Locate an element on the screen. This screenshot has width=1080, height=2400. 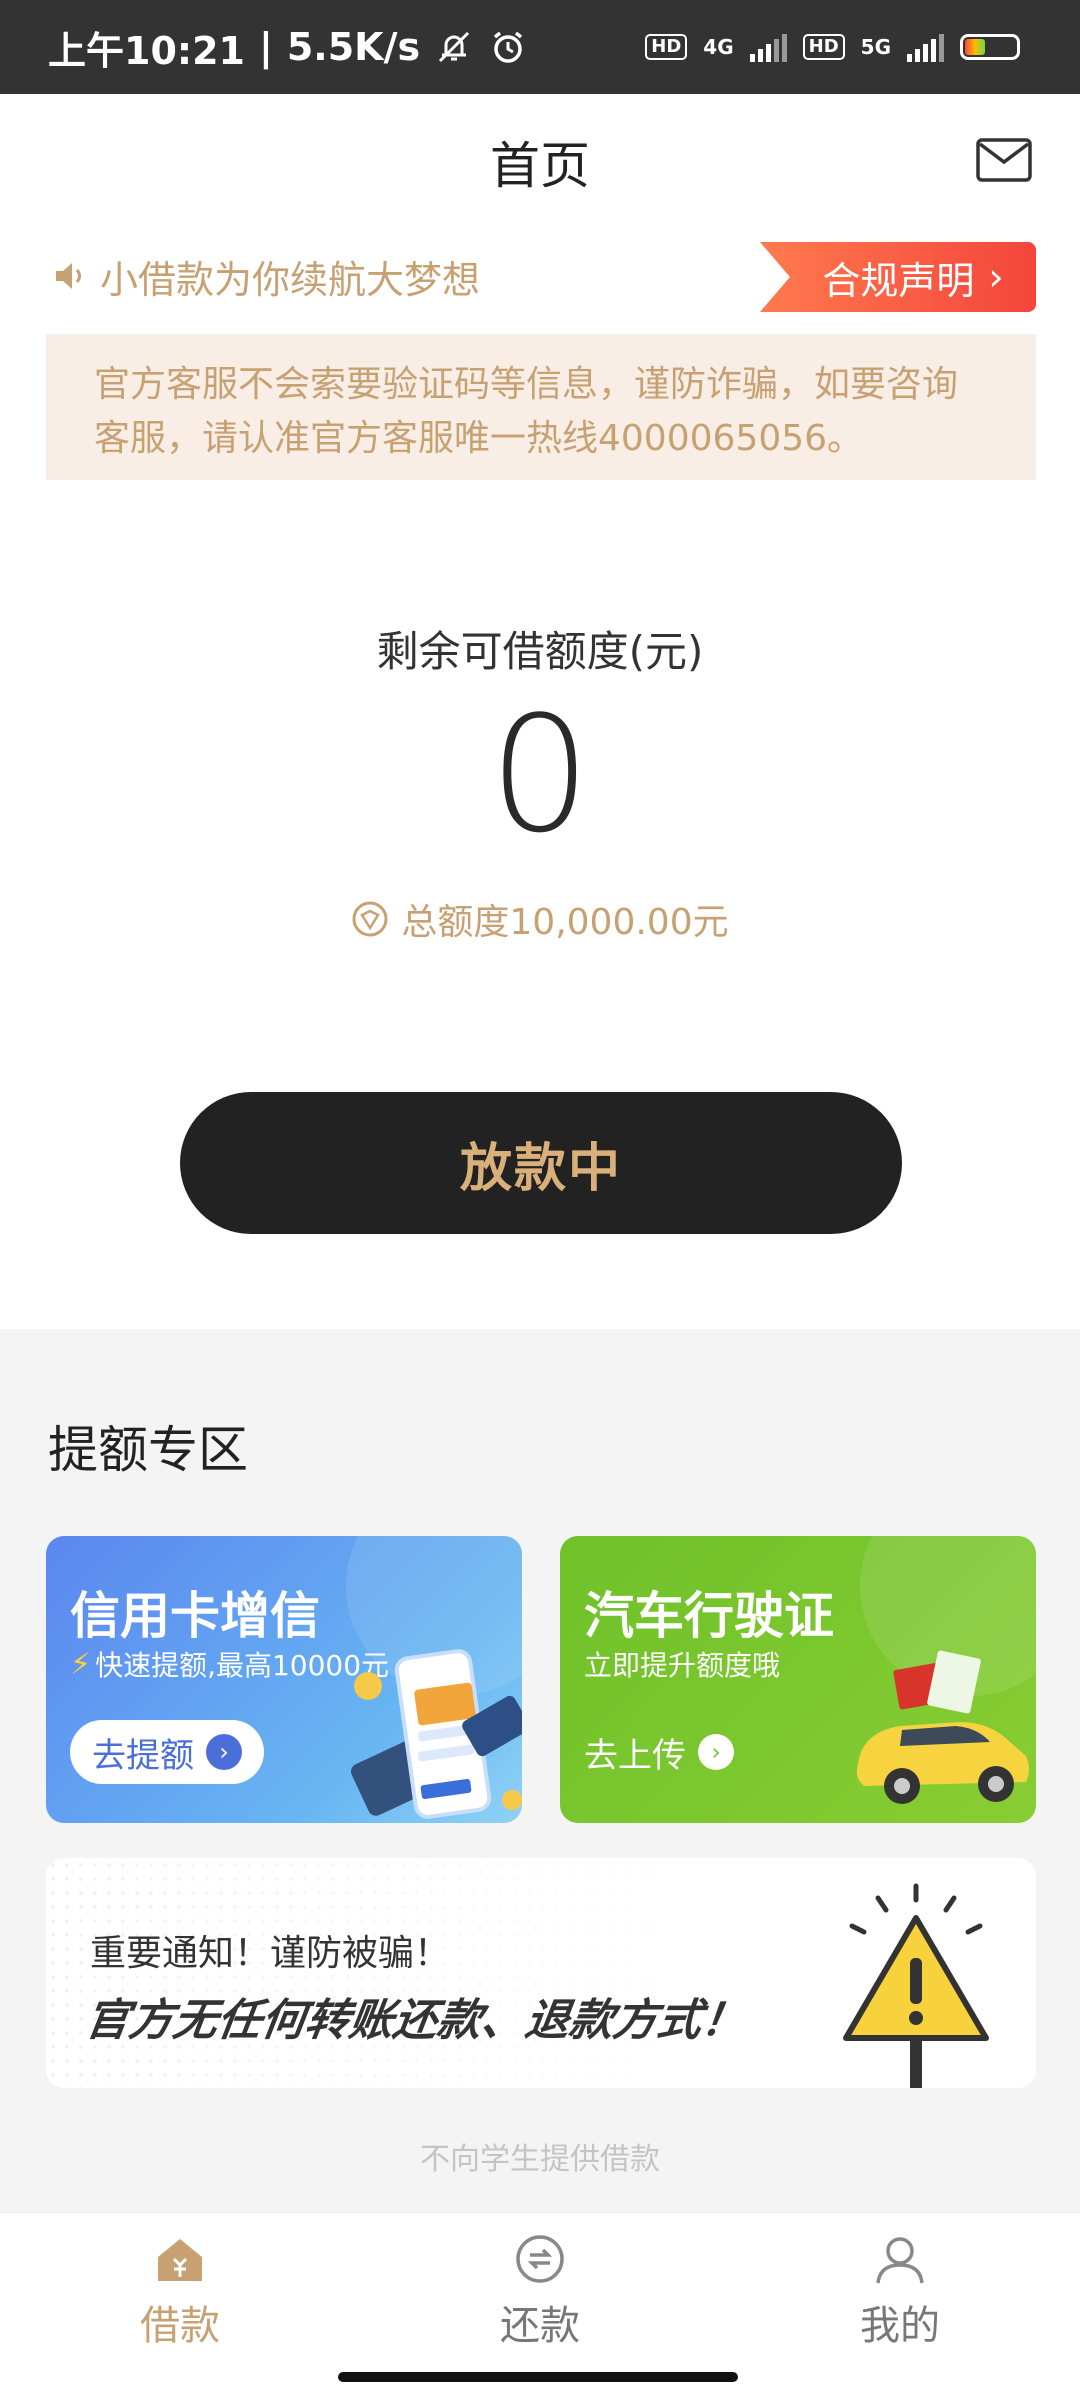
fraud-warning-card: 重要通知！谨防被骗！ 官方无任何转账还款、退款方式！ is located at coordinates (541, 1973).